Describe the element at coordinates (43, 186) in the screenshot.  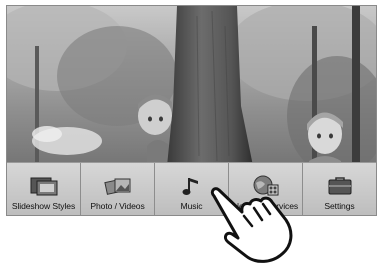
I see `slideshow-styles-icon` at that location.